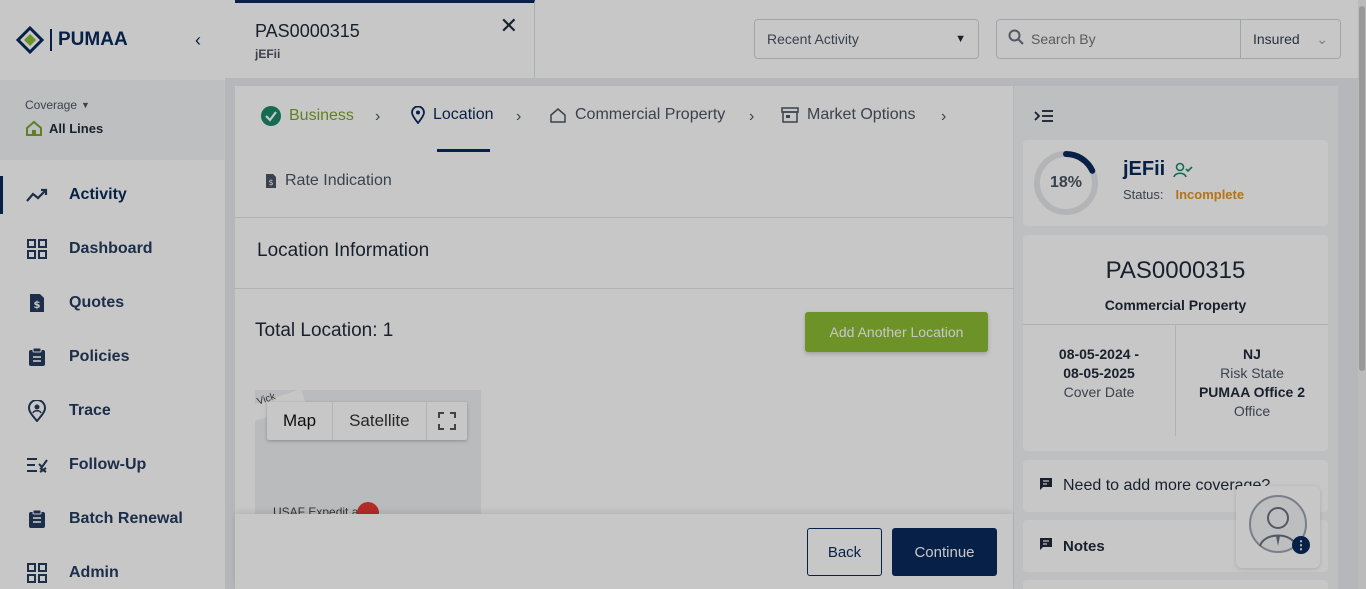  Describe the element at coordinates (37, 465) in the screenshot. I see `checklist-icon` at that location.